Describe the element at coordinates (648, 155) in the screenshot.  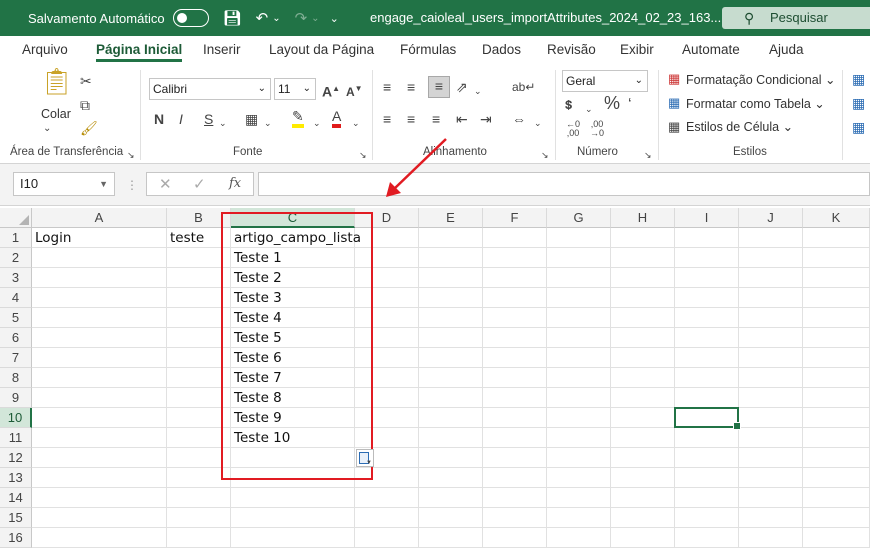
I see `number-launcher-icon: ↘` at that location.